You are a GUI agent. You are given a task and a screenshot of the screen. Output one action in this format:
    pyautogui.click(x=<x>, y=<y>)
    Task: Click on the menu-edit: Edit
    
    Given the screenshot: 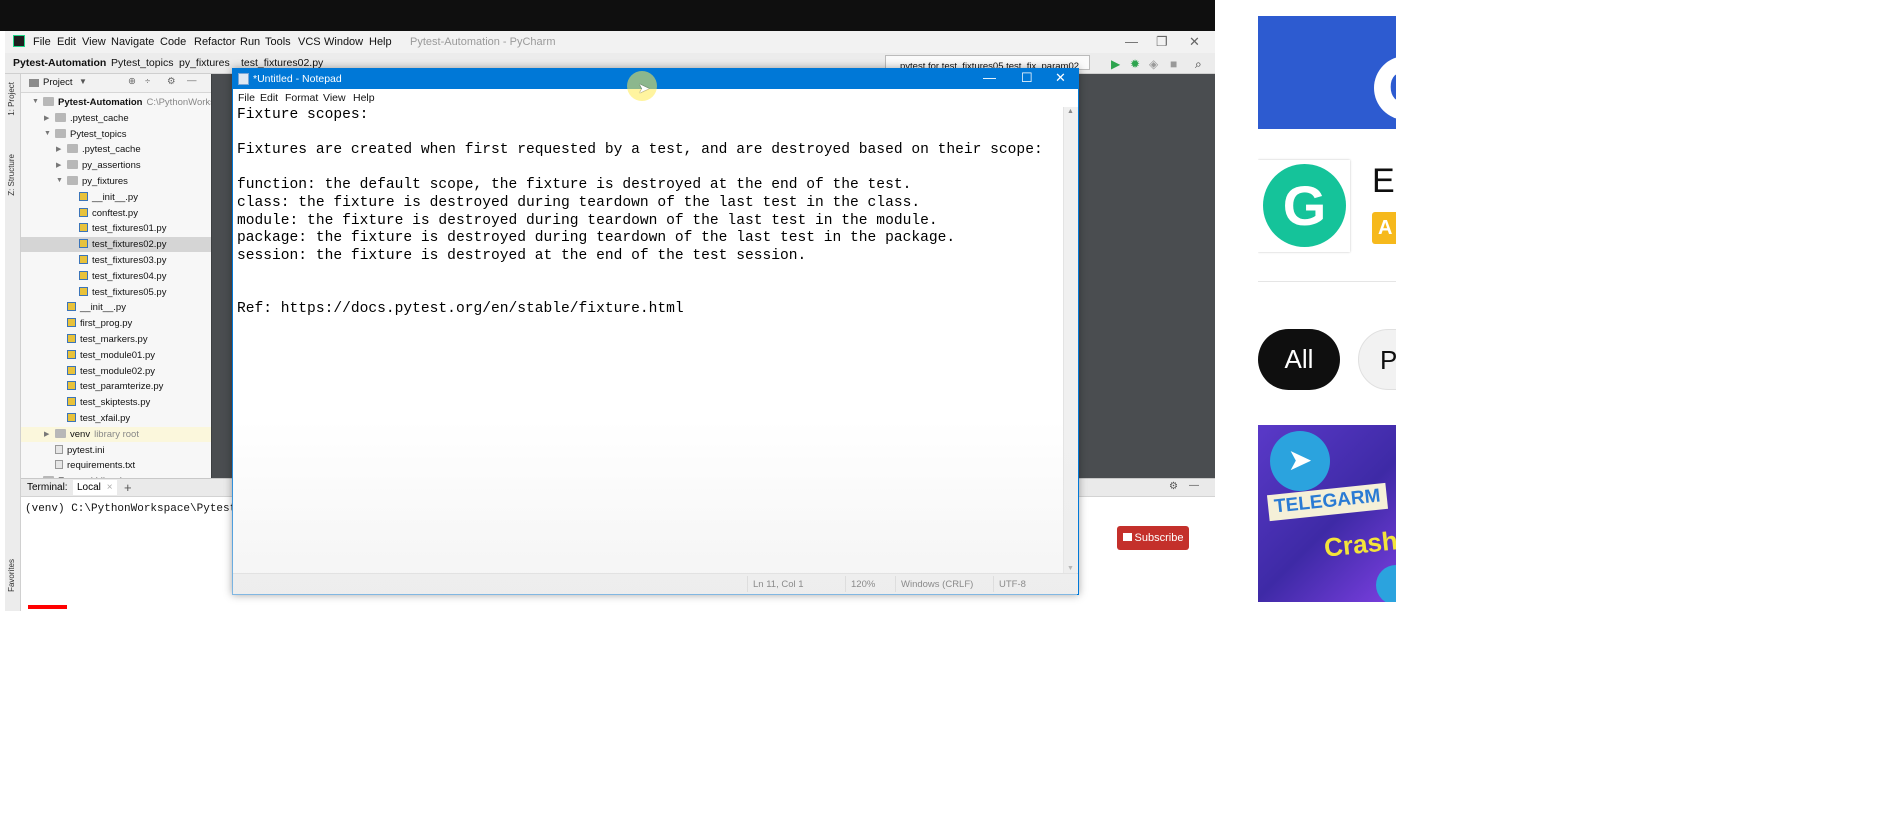 What is the action you would take?
    pyautogui.click(x=66, y=42)
    